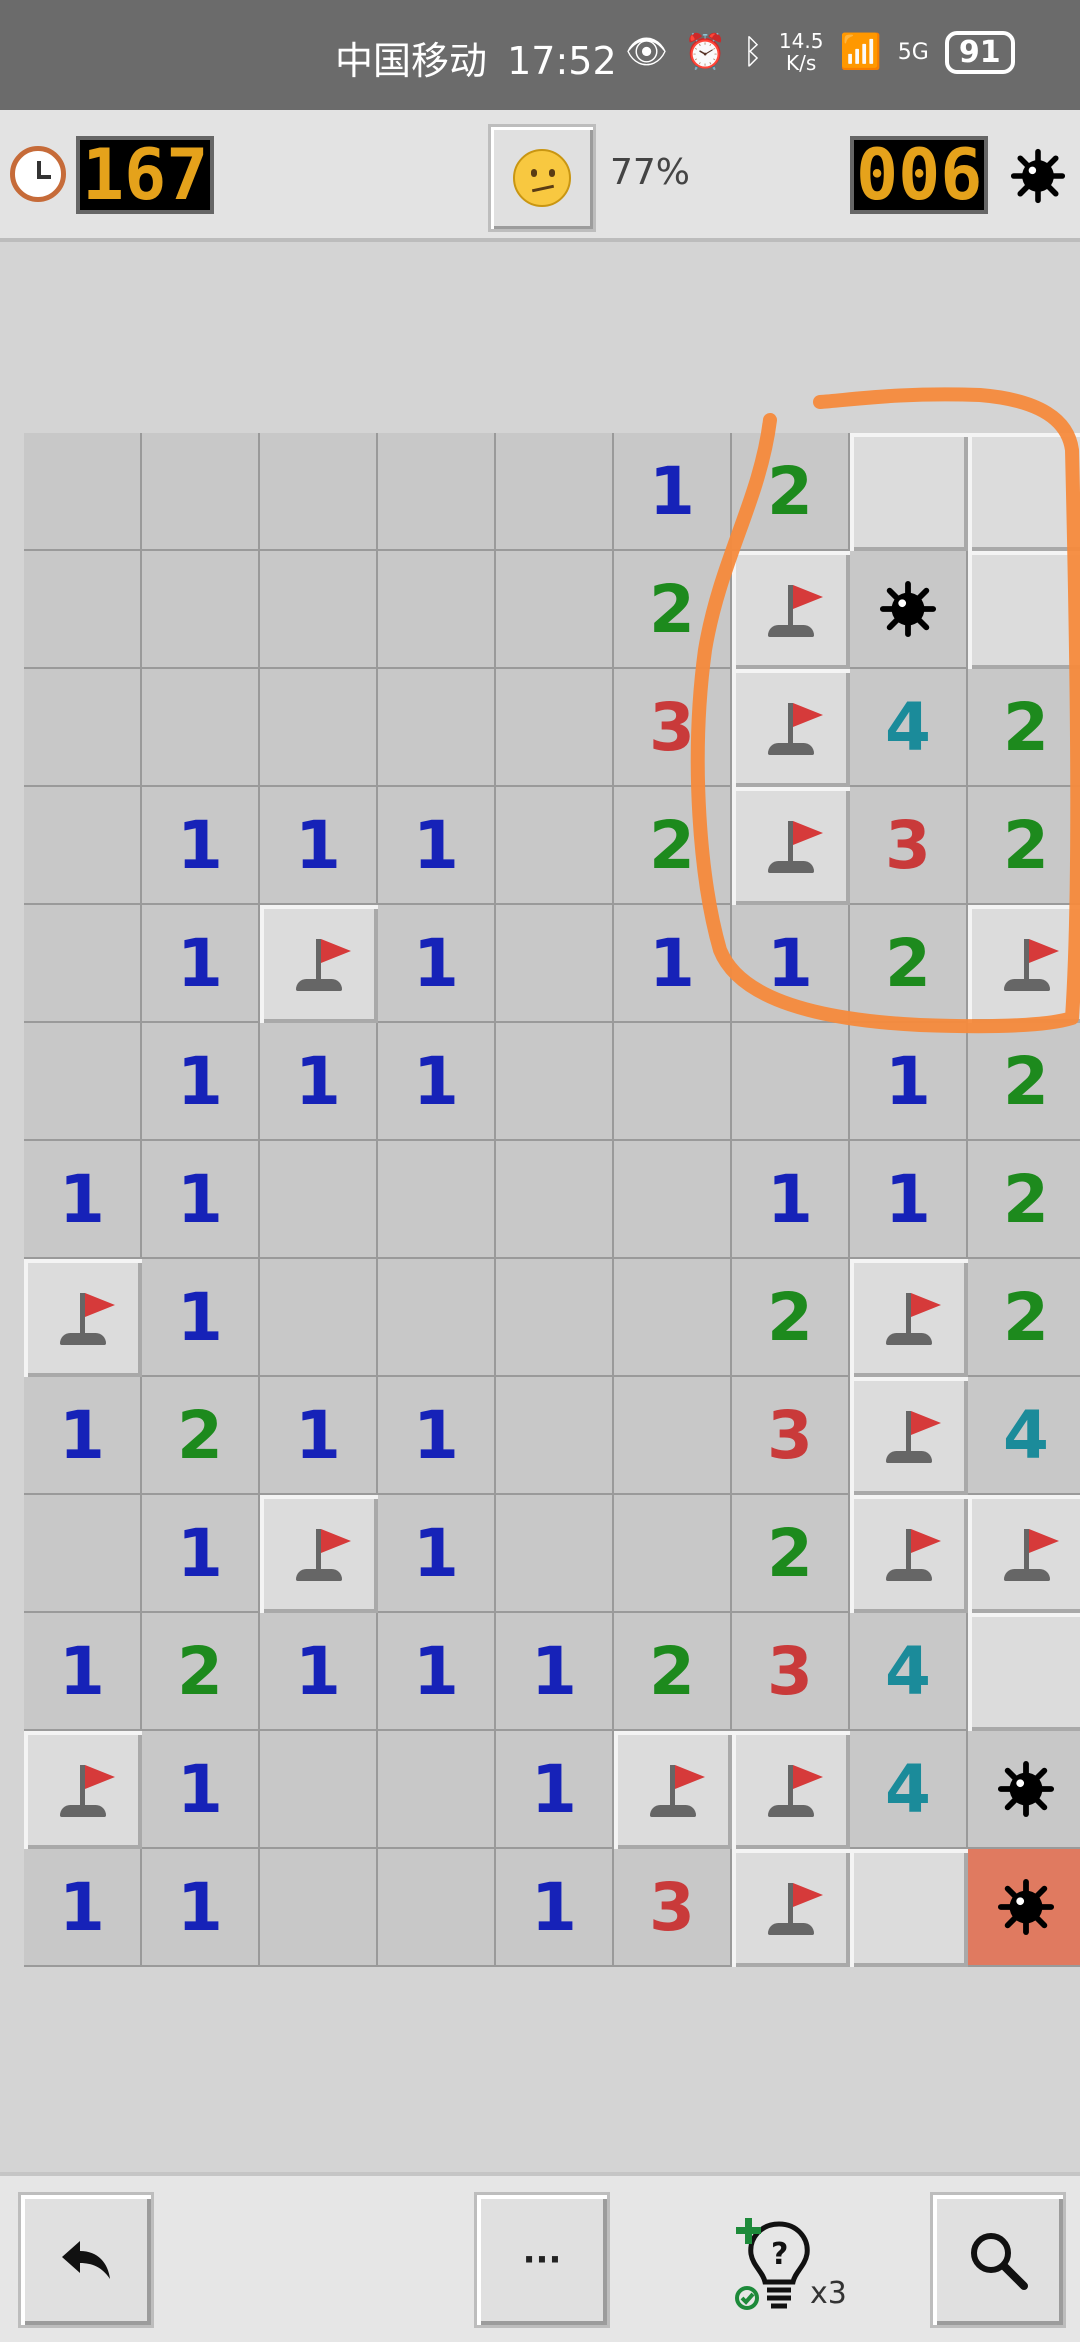 The image size is (1080, 2342). Describe the element at coordinates (1024, 1908) in the screenshot. I see `exploded-mine-cell` at that location.